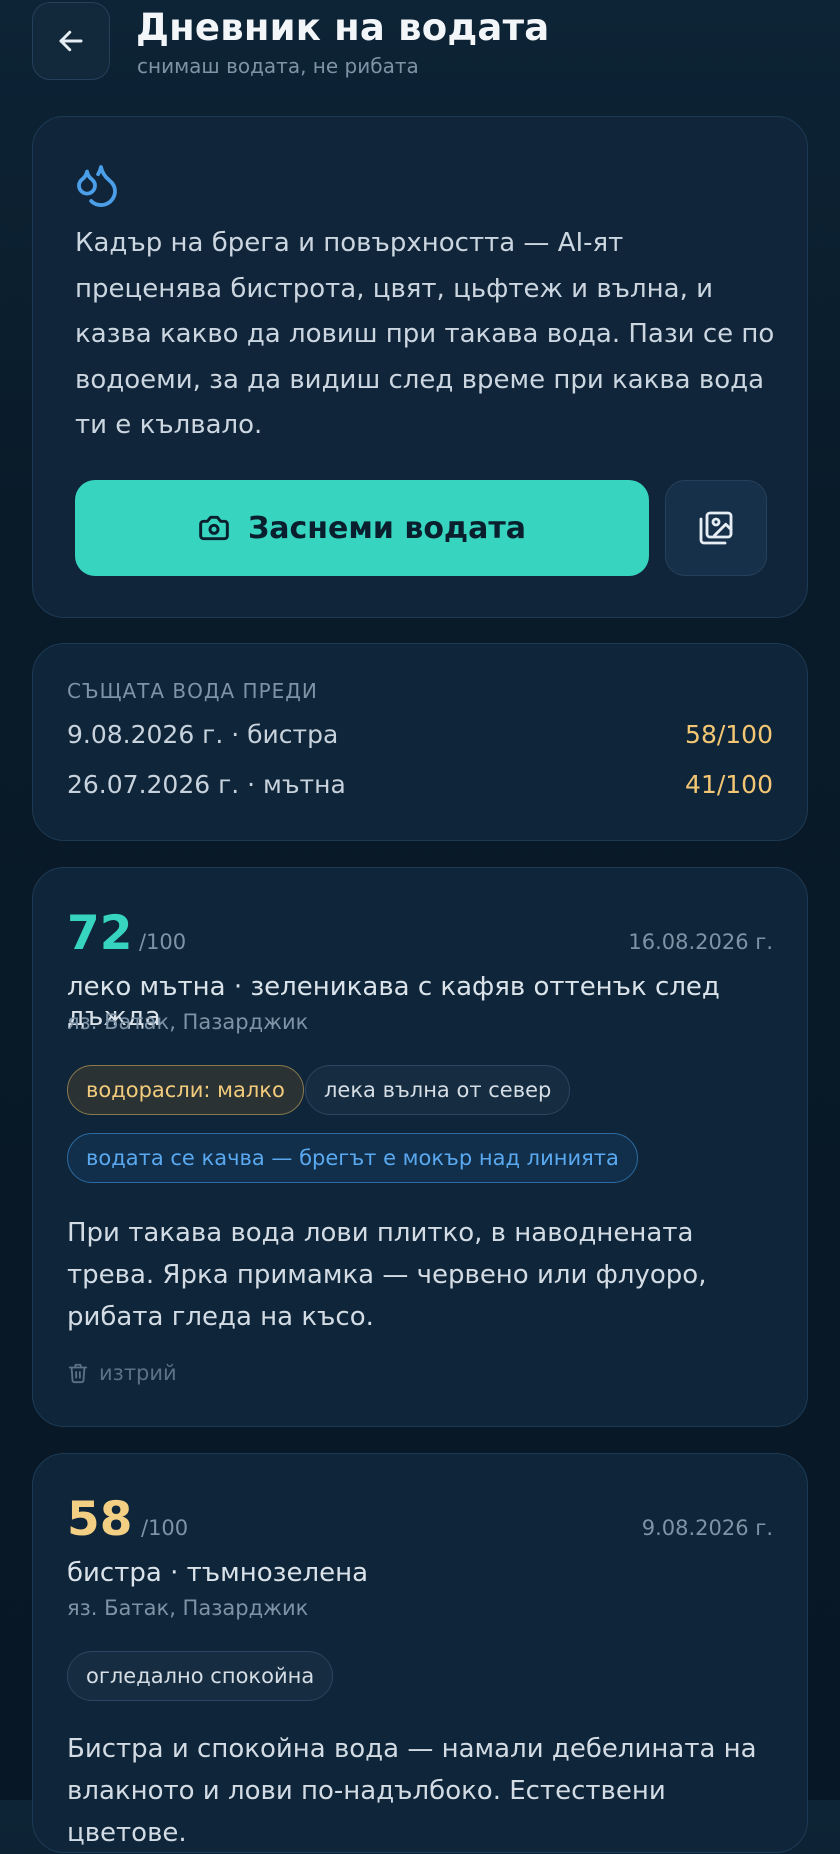 The height and width of the screenshot is (1854, 840). Describe the element at coordinates (420, 784) in the screenshot. I see `previous-row: 26.07.2026 г. · мътна 41/100` at that location.